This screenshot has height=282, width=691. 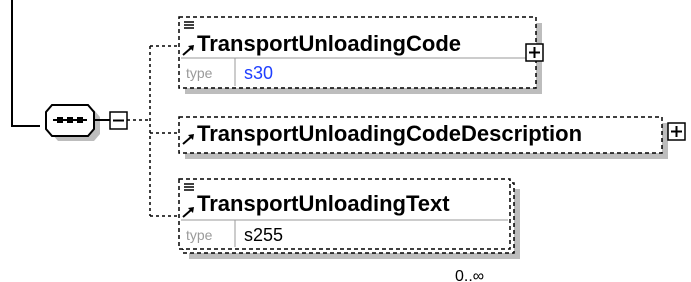 I want to click on type-value: s30, so click(x=258, y=73).